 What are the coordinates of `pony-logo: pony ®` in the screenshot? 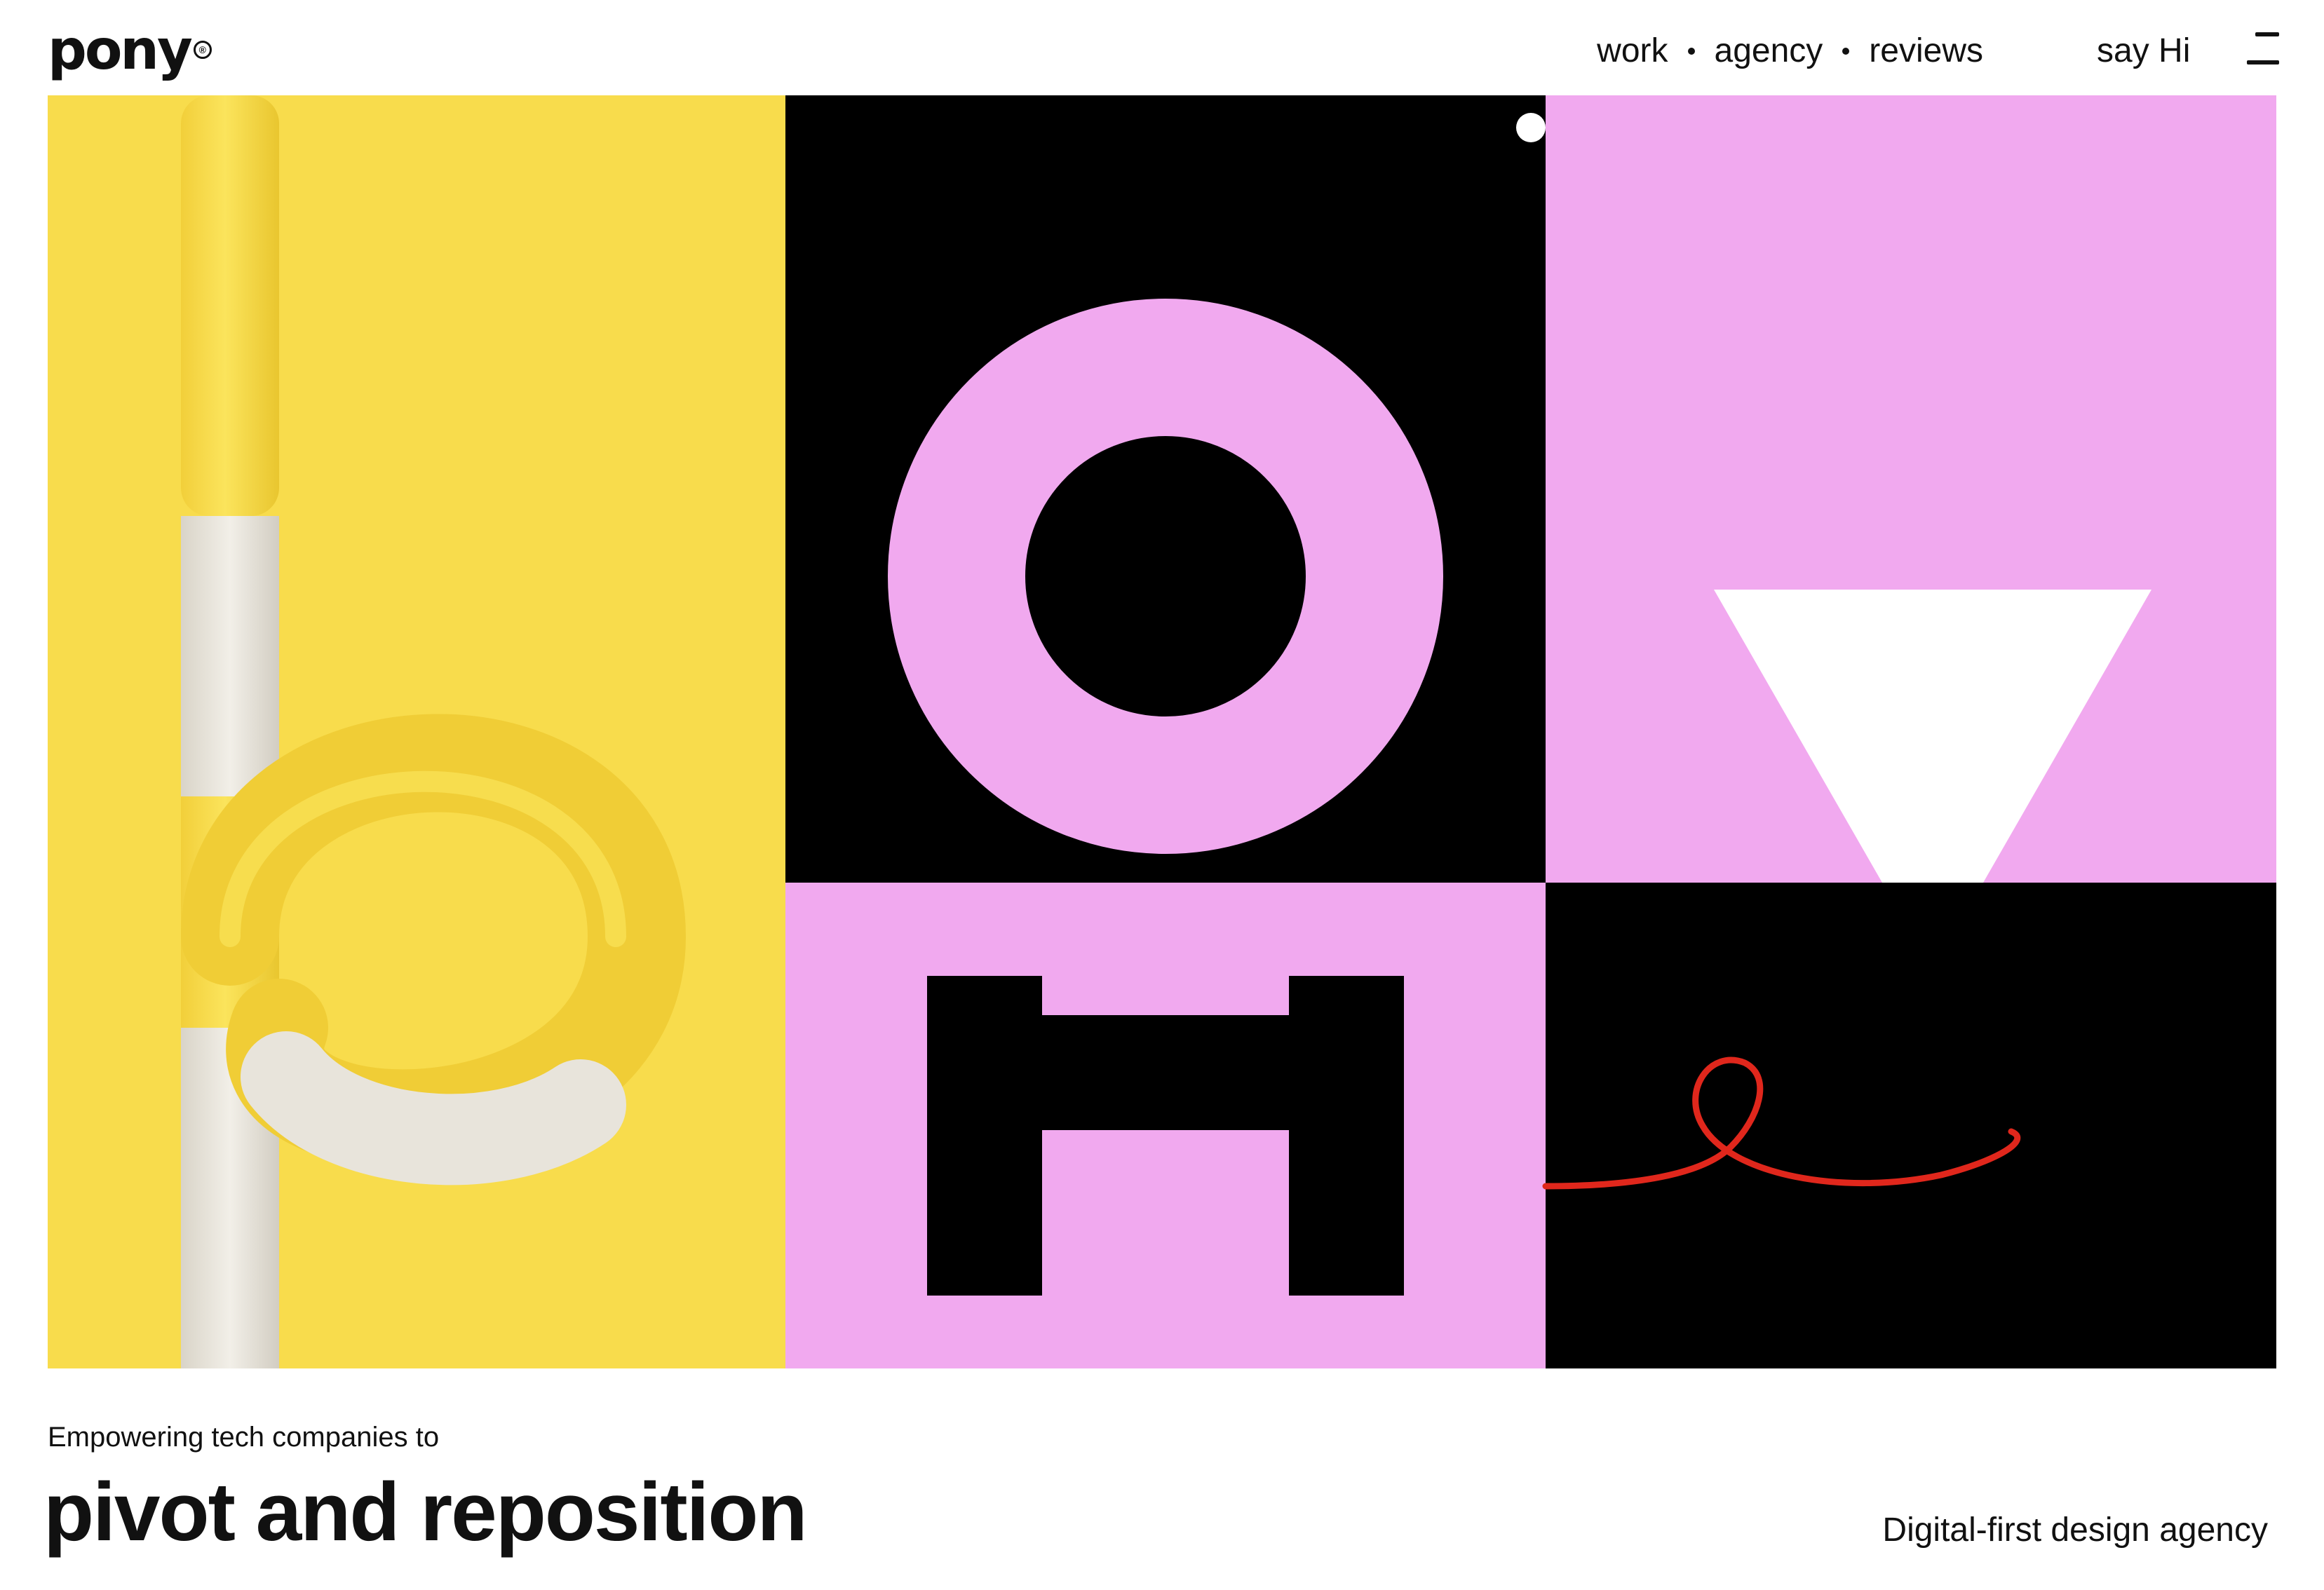 It's located at (130, 50).